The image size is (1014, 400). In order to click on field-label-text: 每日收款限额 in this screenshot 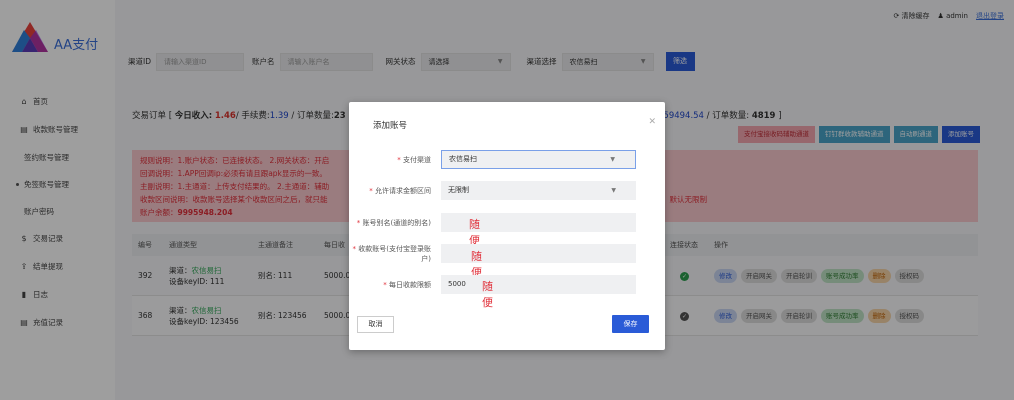, I will do `click(410, 285)`.